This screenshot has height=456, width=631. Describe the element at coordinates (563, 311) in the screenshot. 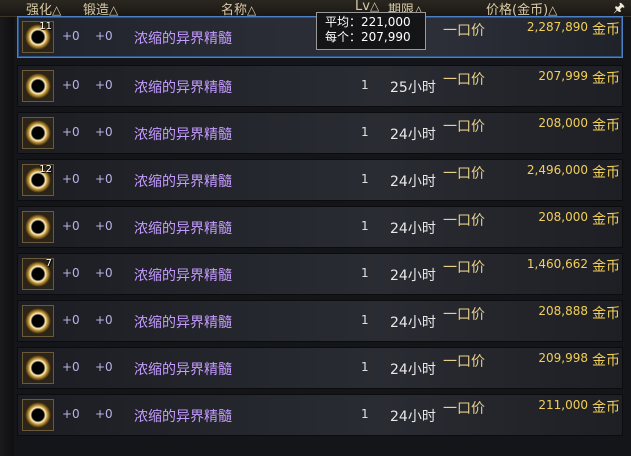

I see `price-value: 208,888` at that location.